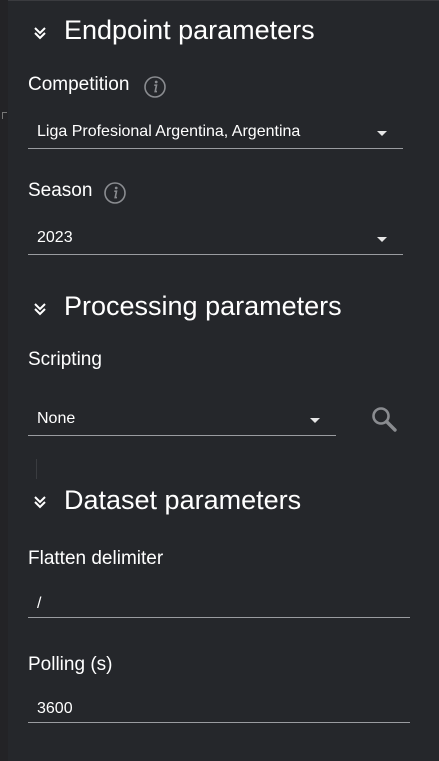 This screenshot has height=761, width=439. Describe the element at coordinates (79, 84) in the screenshot. I see `competition-label: Competition` at that location.